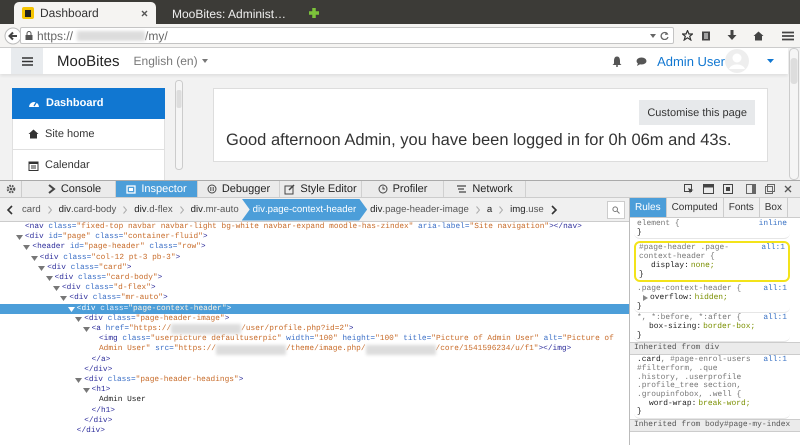 The width and height of the screenshot is (800, 445). Describe the element at coordinates (88, 209) in the screenshot. I see `breadcrumb-item: div.card-body` at that location.